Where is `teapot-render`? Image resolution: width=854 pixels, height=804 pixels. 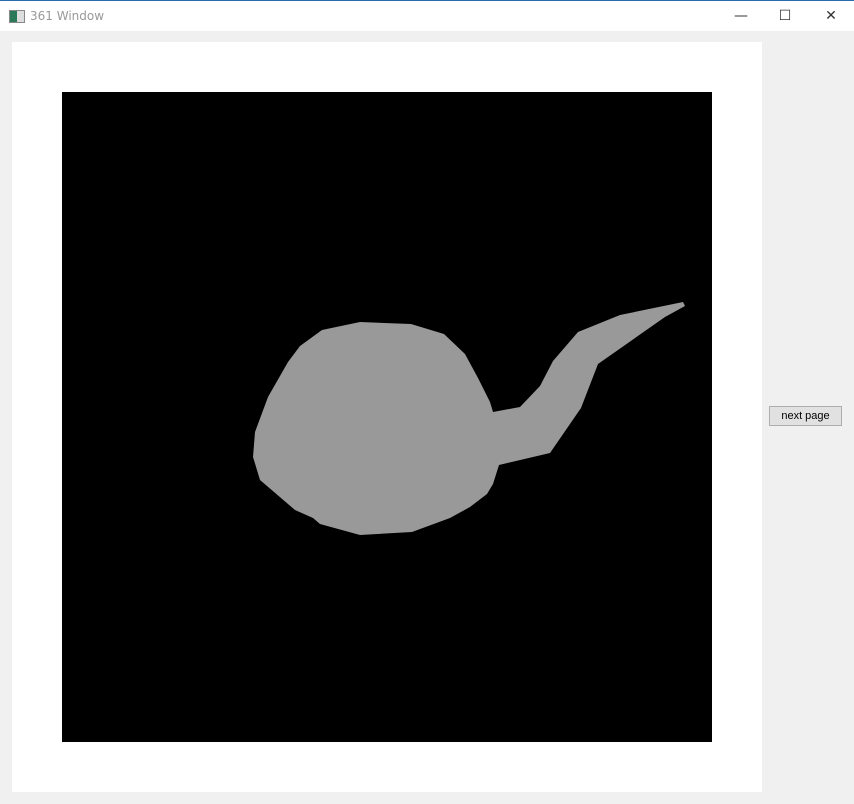 teapot-render is located at coordinates (469, 418).